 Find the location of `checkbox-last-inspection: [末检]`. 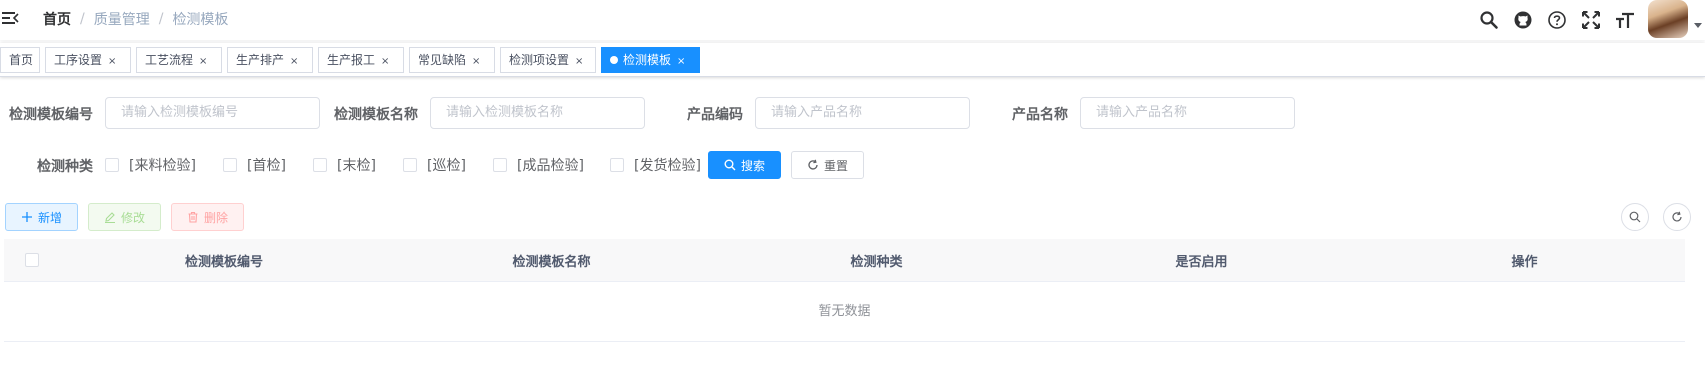

checkbox-last-inspection: [末检] is located at coordinates (344, 165).